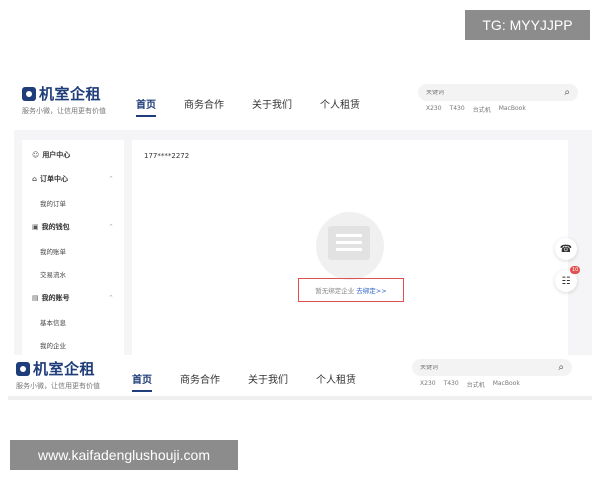  What do you see at coordinates (335, 291) in the screenshot?
I see `empty-text: 暂无绑定企业` at bounding box center [335, 291].